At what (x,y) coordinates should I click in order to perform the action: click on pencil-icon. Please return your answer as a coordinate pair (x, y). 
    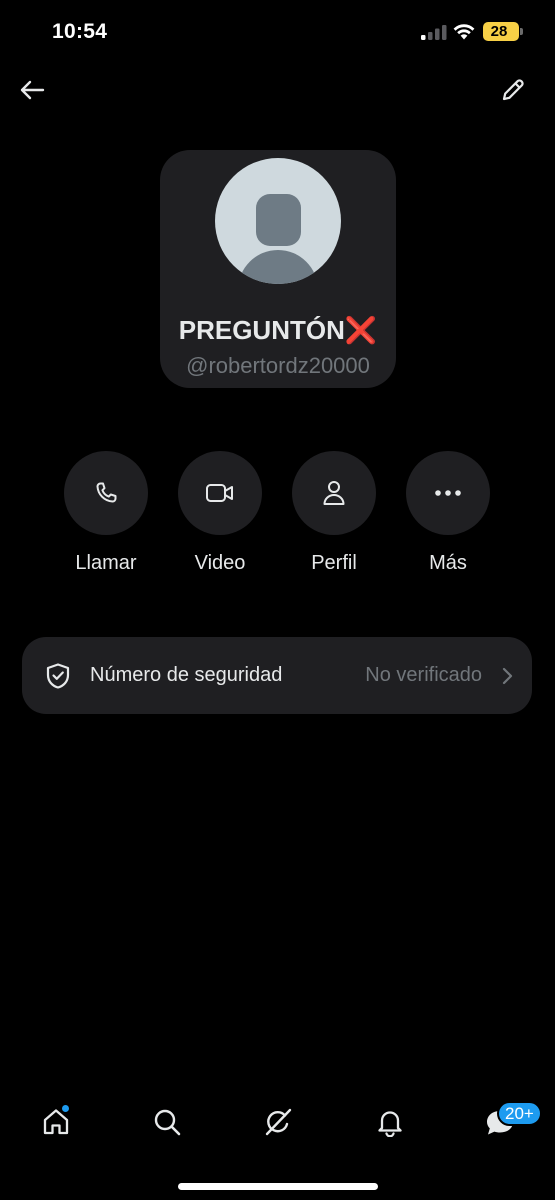
    Looking at the image, I should click on (513, 90).